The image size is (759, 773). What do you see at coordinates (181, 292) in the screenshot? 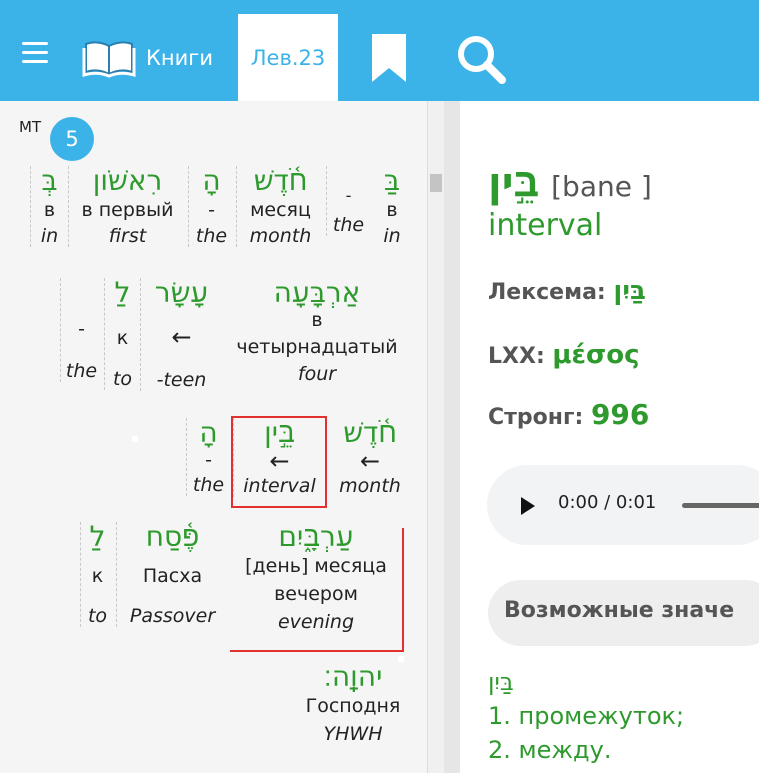
I see `hebrew-word: עָשָׂר` at bounding box center [181, 292].